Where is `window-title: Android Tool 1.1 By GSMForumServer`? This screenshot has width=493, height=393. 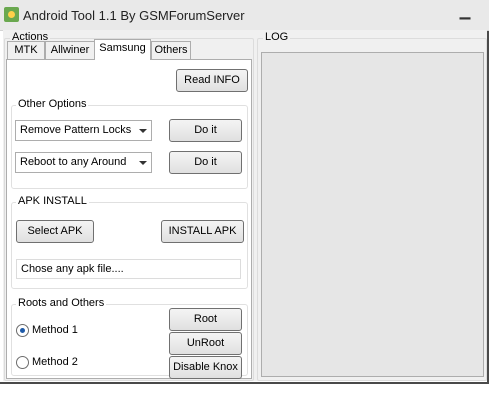
window-title: Android Tool 1.1 By GSMForumServer is located at coordinates (134, 15).